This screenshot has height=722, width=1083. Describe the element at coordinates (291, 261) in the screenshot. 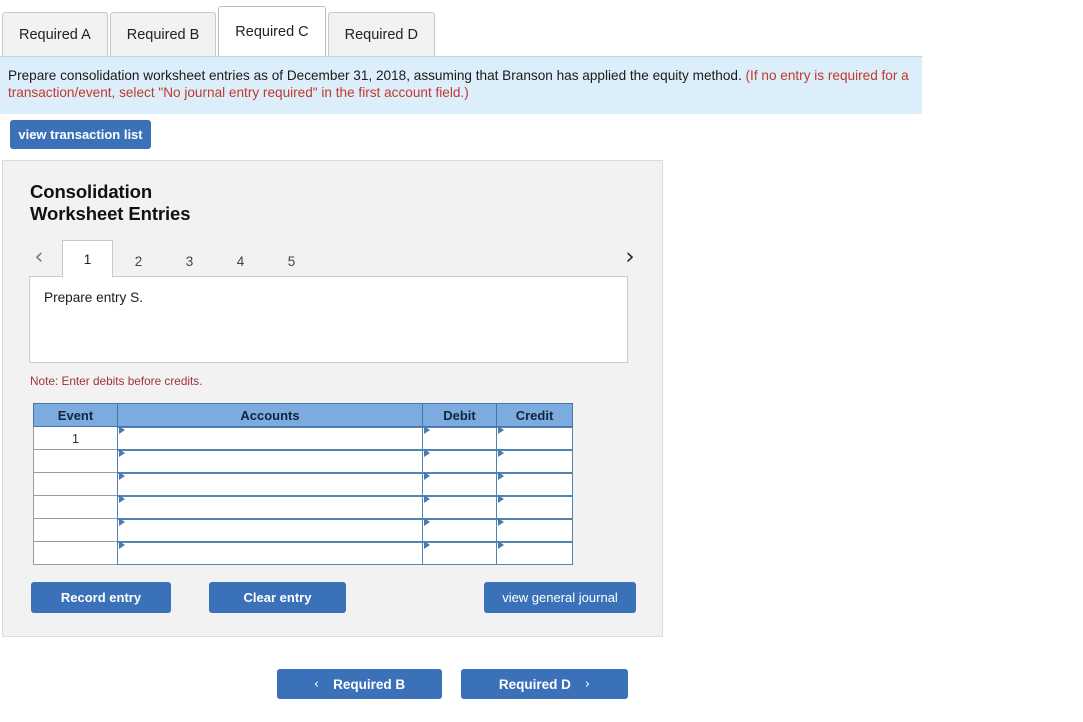

I see `entry-page-5: 5` at that location.